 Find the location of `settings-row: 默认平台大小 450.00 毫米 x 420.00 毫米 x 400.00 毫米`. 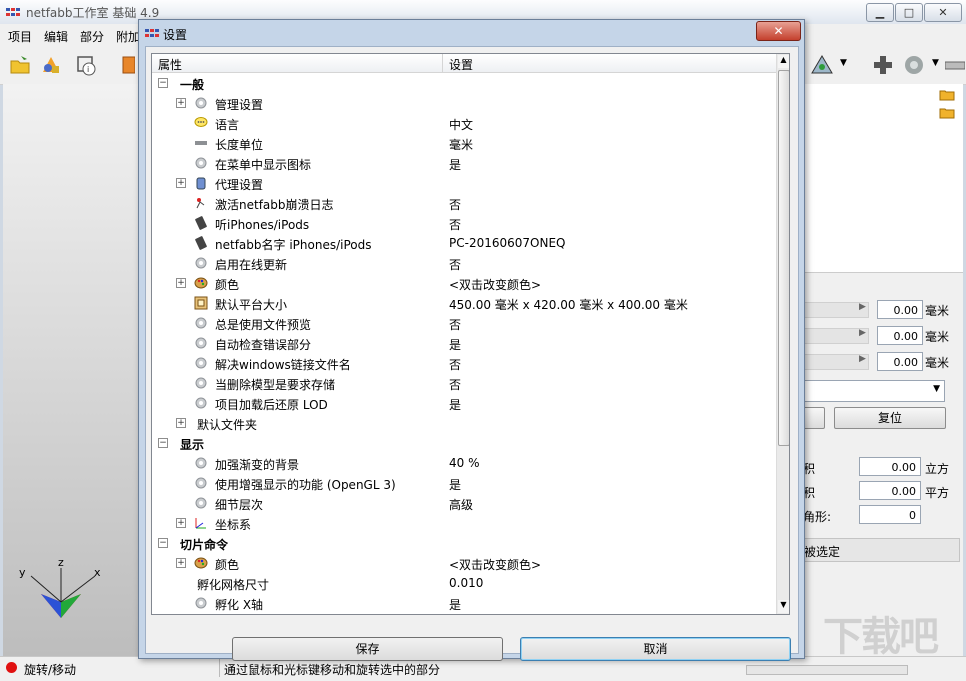

settings-row: 默认平台大小 450.00 毫米 x 420.00 毫米 x 400.00 毫米 is located at coordinates (464, 303).